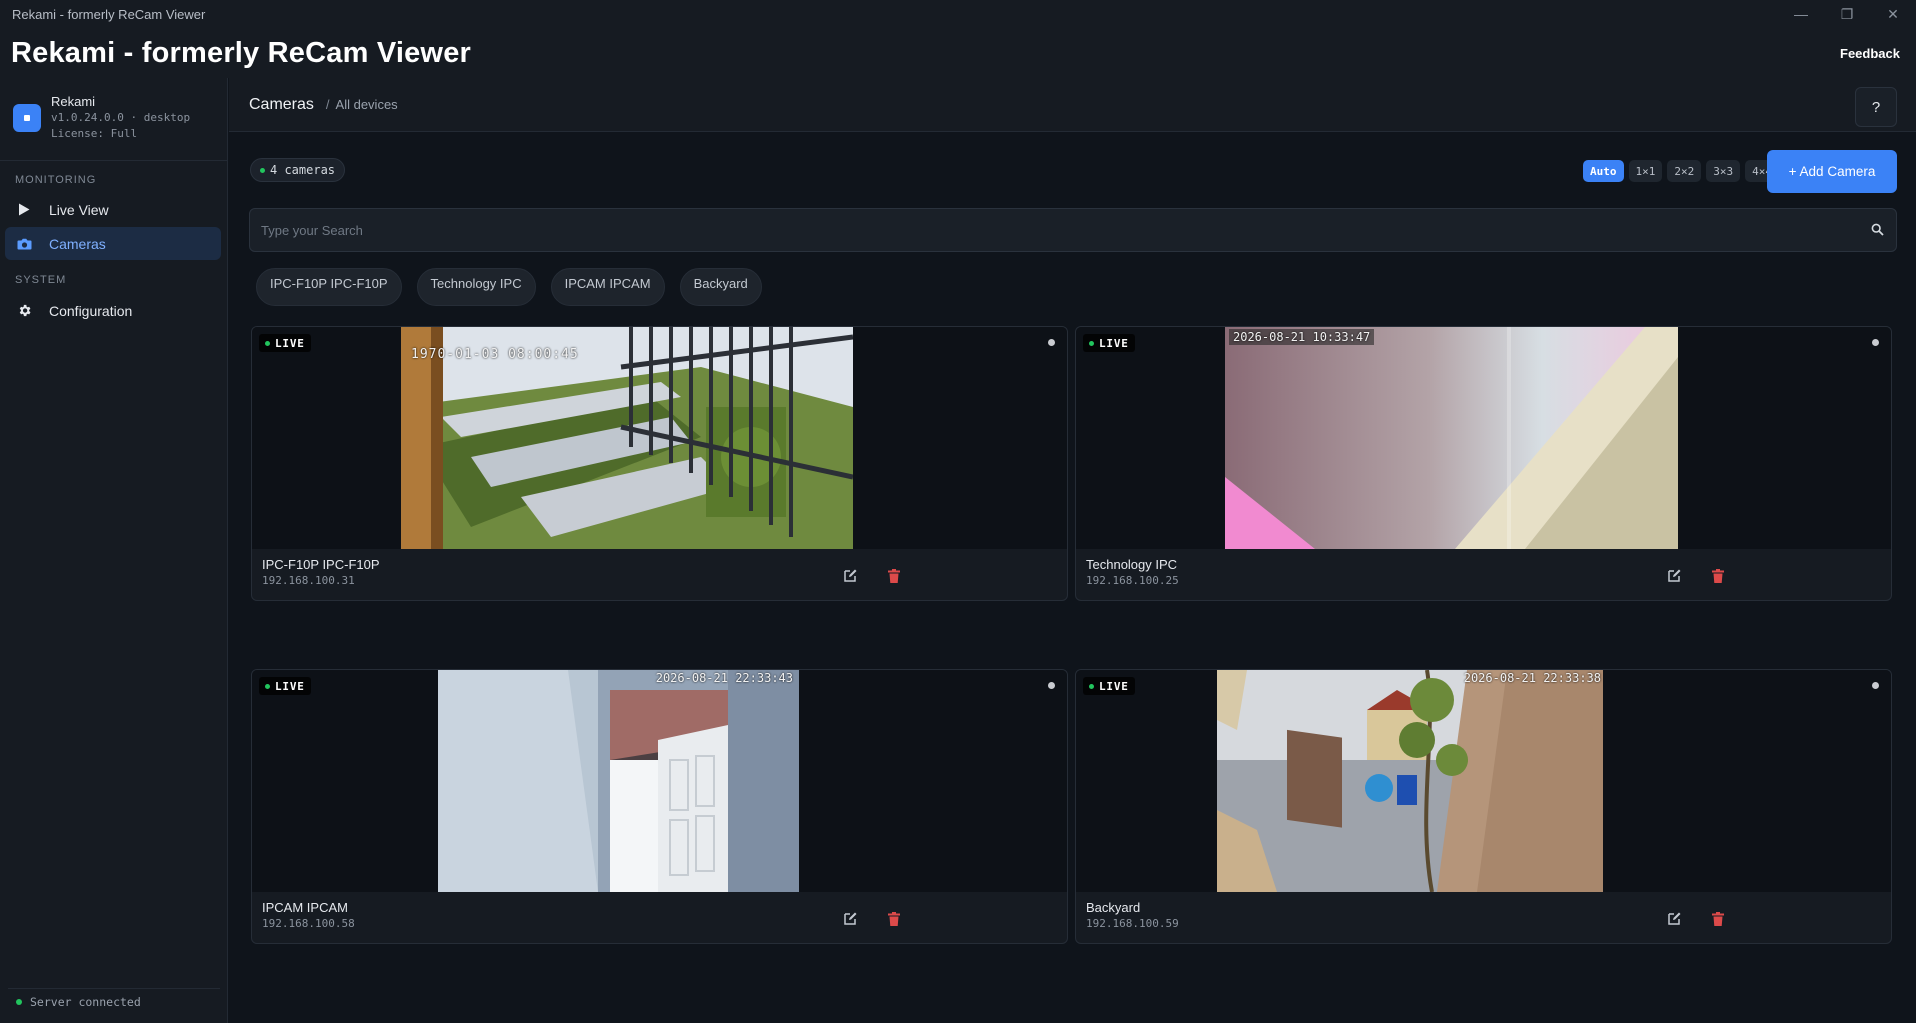  I want to click on window-titlebar: Rekami - formerly ReCam Viewer — ❐ ✕, so click(958, 14).